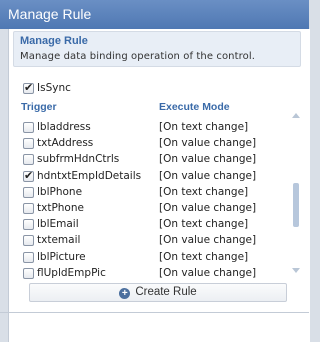 The width and height of the screenshot is (320, 342). Describe the element at coordinates (61, 256) in the screenshot. I see `row-trigger-name: lblPicture` at that location.